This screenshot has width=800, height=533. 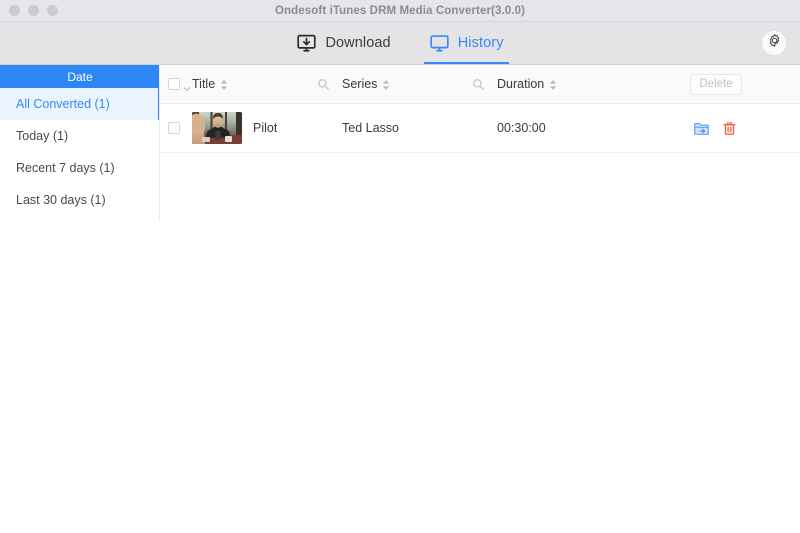 What do you see at coordinates (716, 84) in the screenshot?
I see `delete-button: Delete` at bounding box center [716, 84].